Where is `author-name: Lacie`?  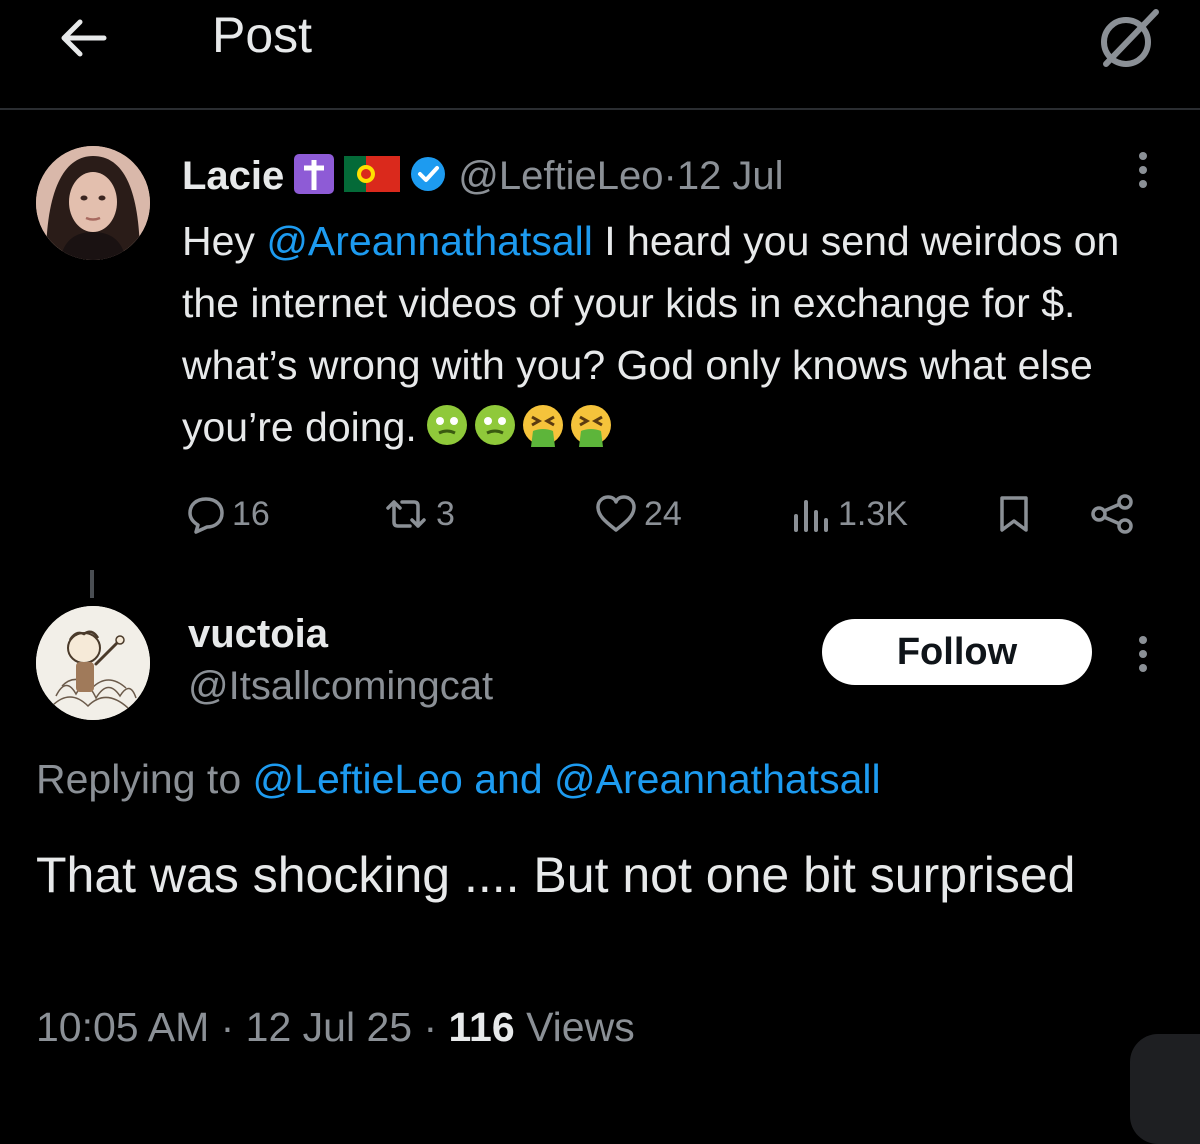 author-name: Lacie is located at coordinates (233, 176).